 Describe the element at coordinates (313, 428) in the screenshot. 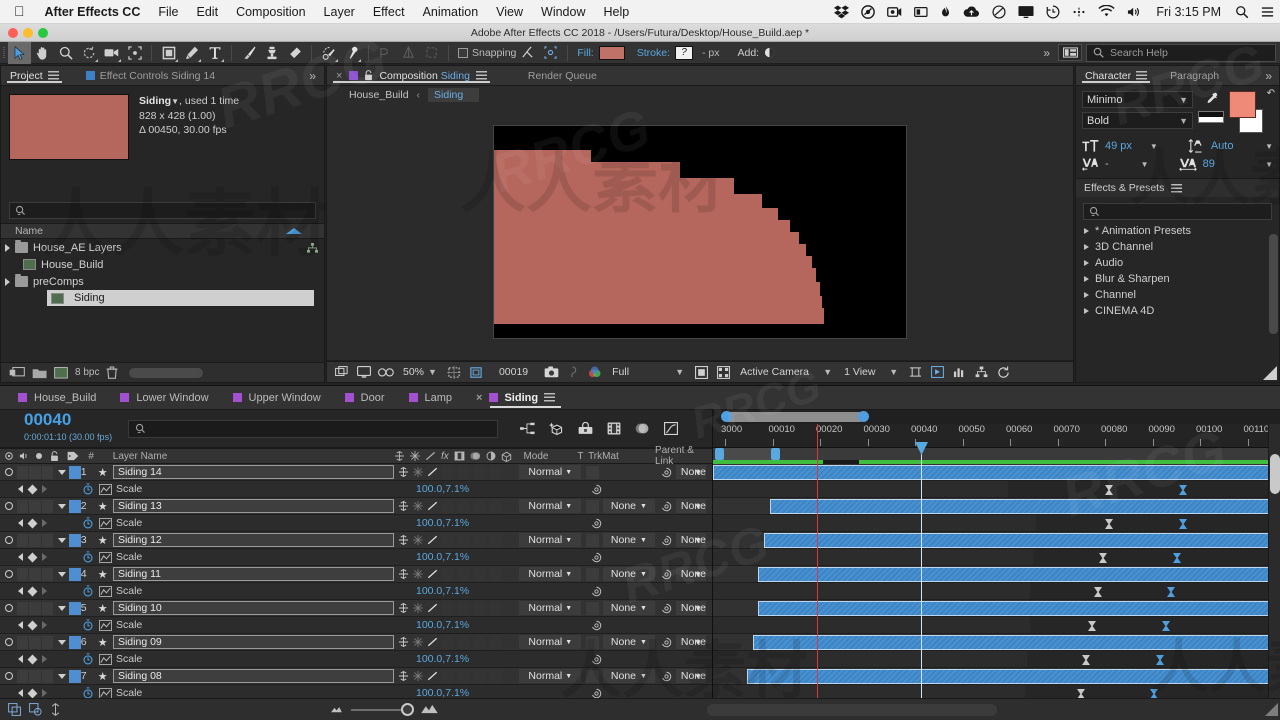

I see `timeline-search-field` at that location.